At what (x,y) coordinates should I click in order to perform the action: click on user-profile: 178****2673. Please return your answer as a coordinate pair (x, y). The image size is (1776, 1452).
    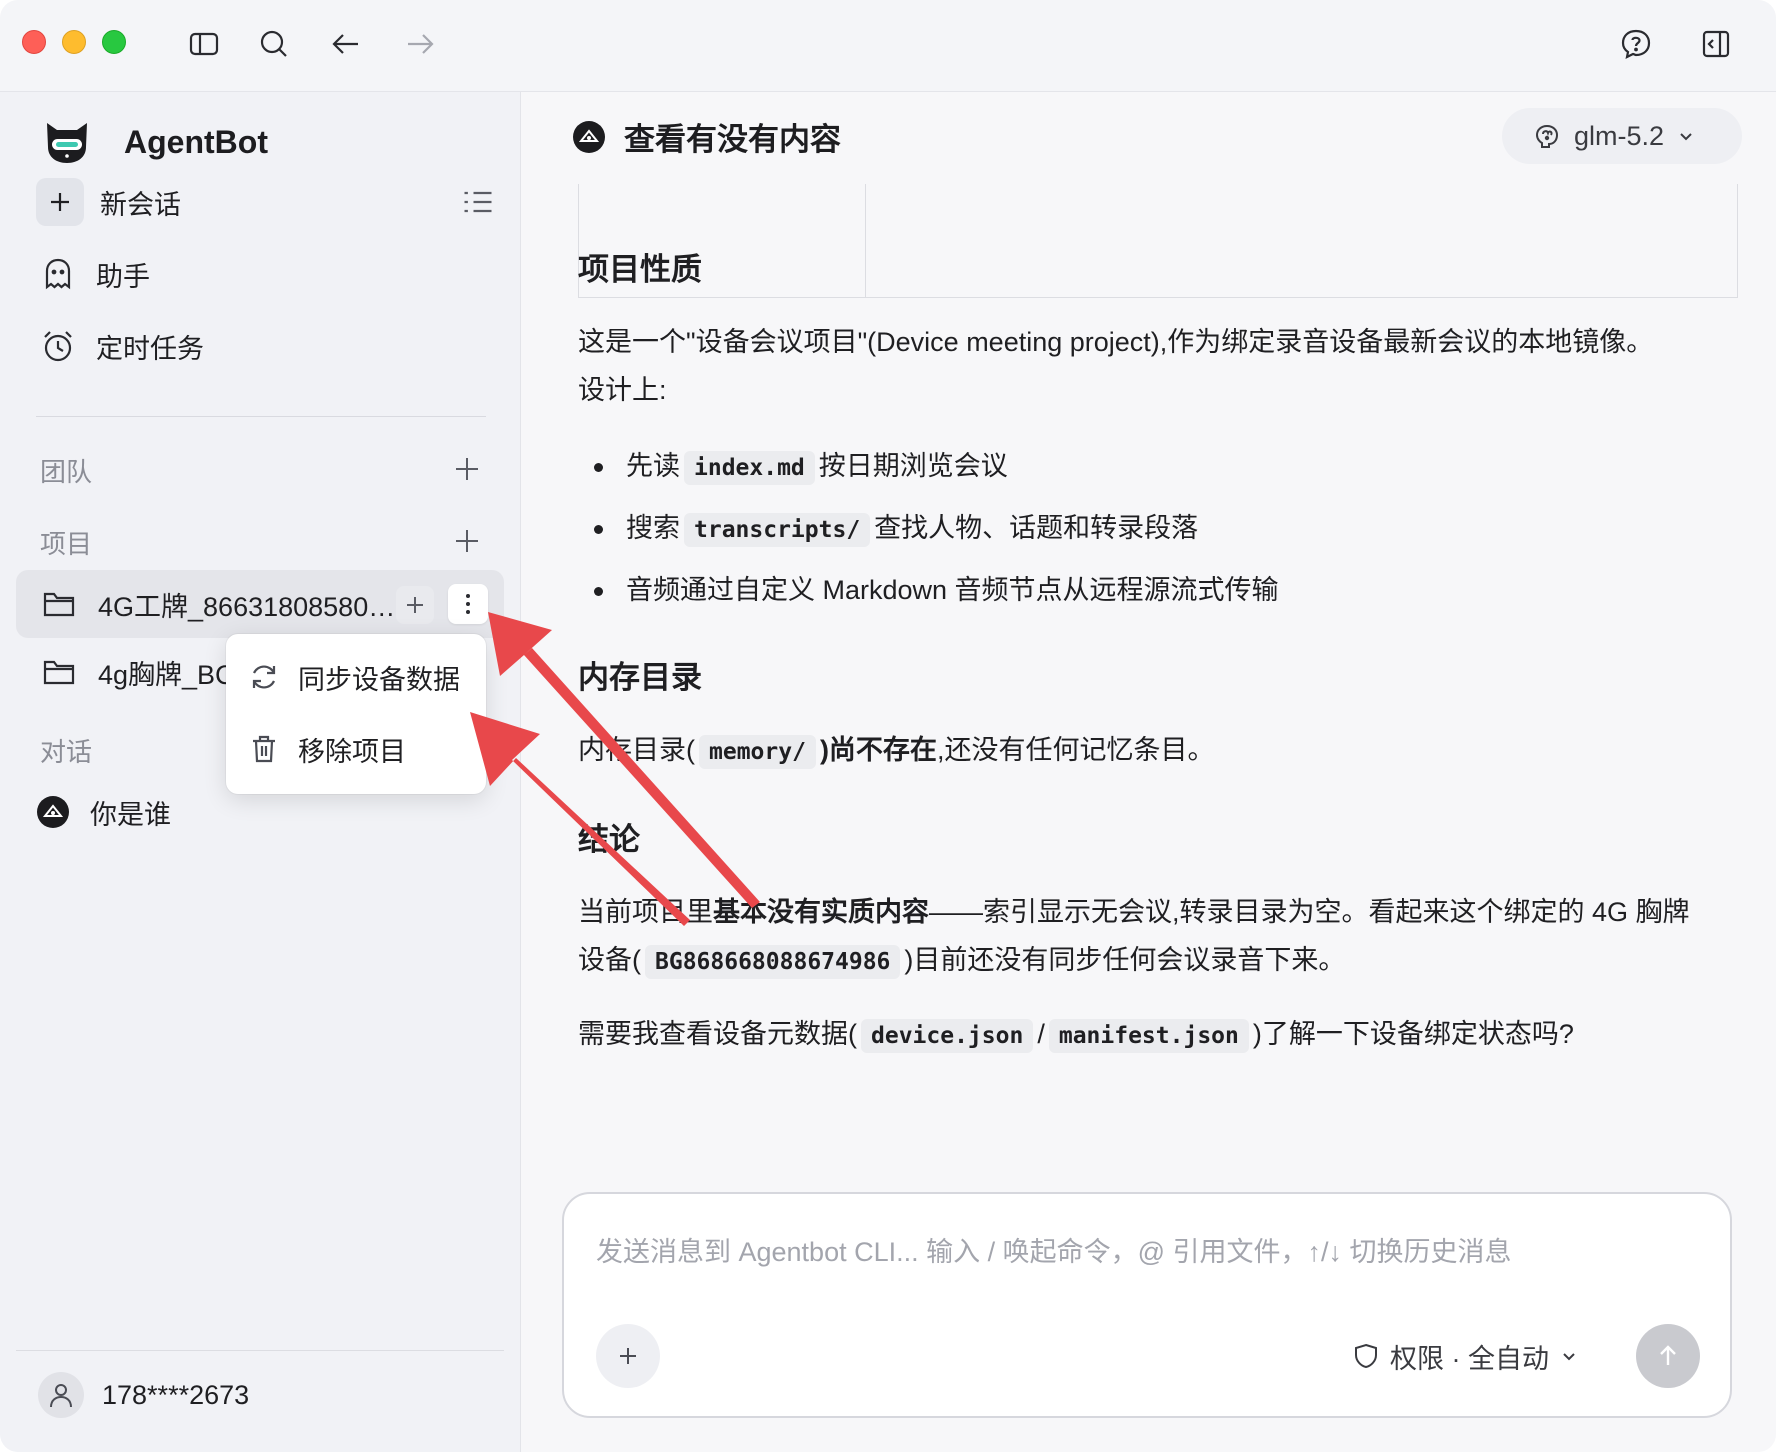
    Looking at the image, I should click on (143, 1395).